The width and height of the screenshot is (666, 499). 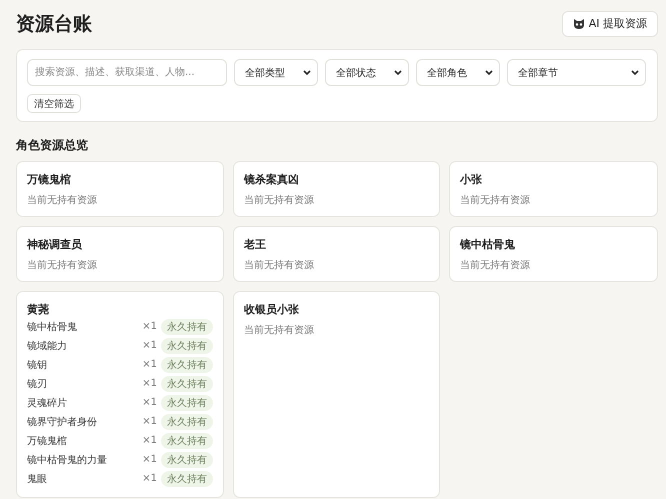 What do you see at coordinates (38, 309) in the screenshot?
I see `character-name: 黄荛` at bounding box center [38, 309].